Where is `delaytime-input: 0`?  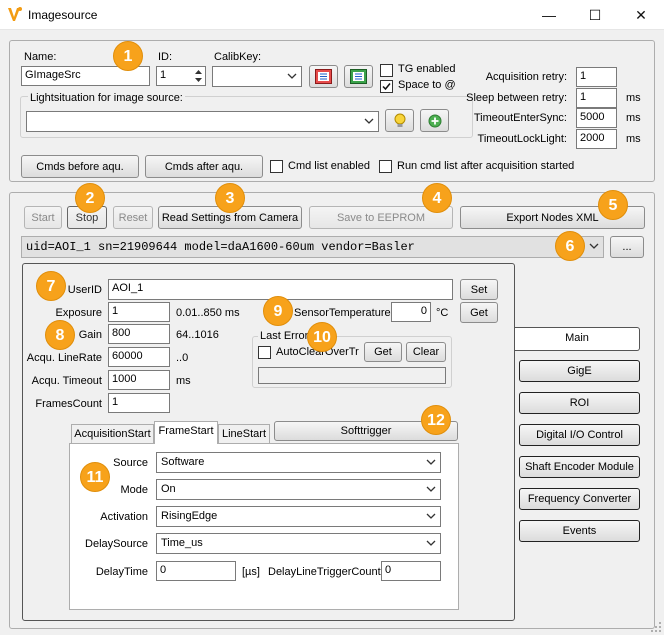
delaytime-input: 0 is located at coordinates (196, 571).